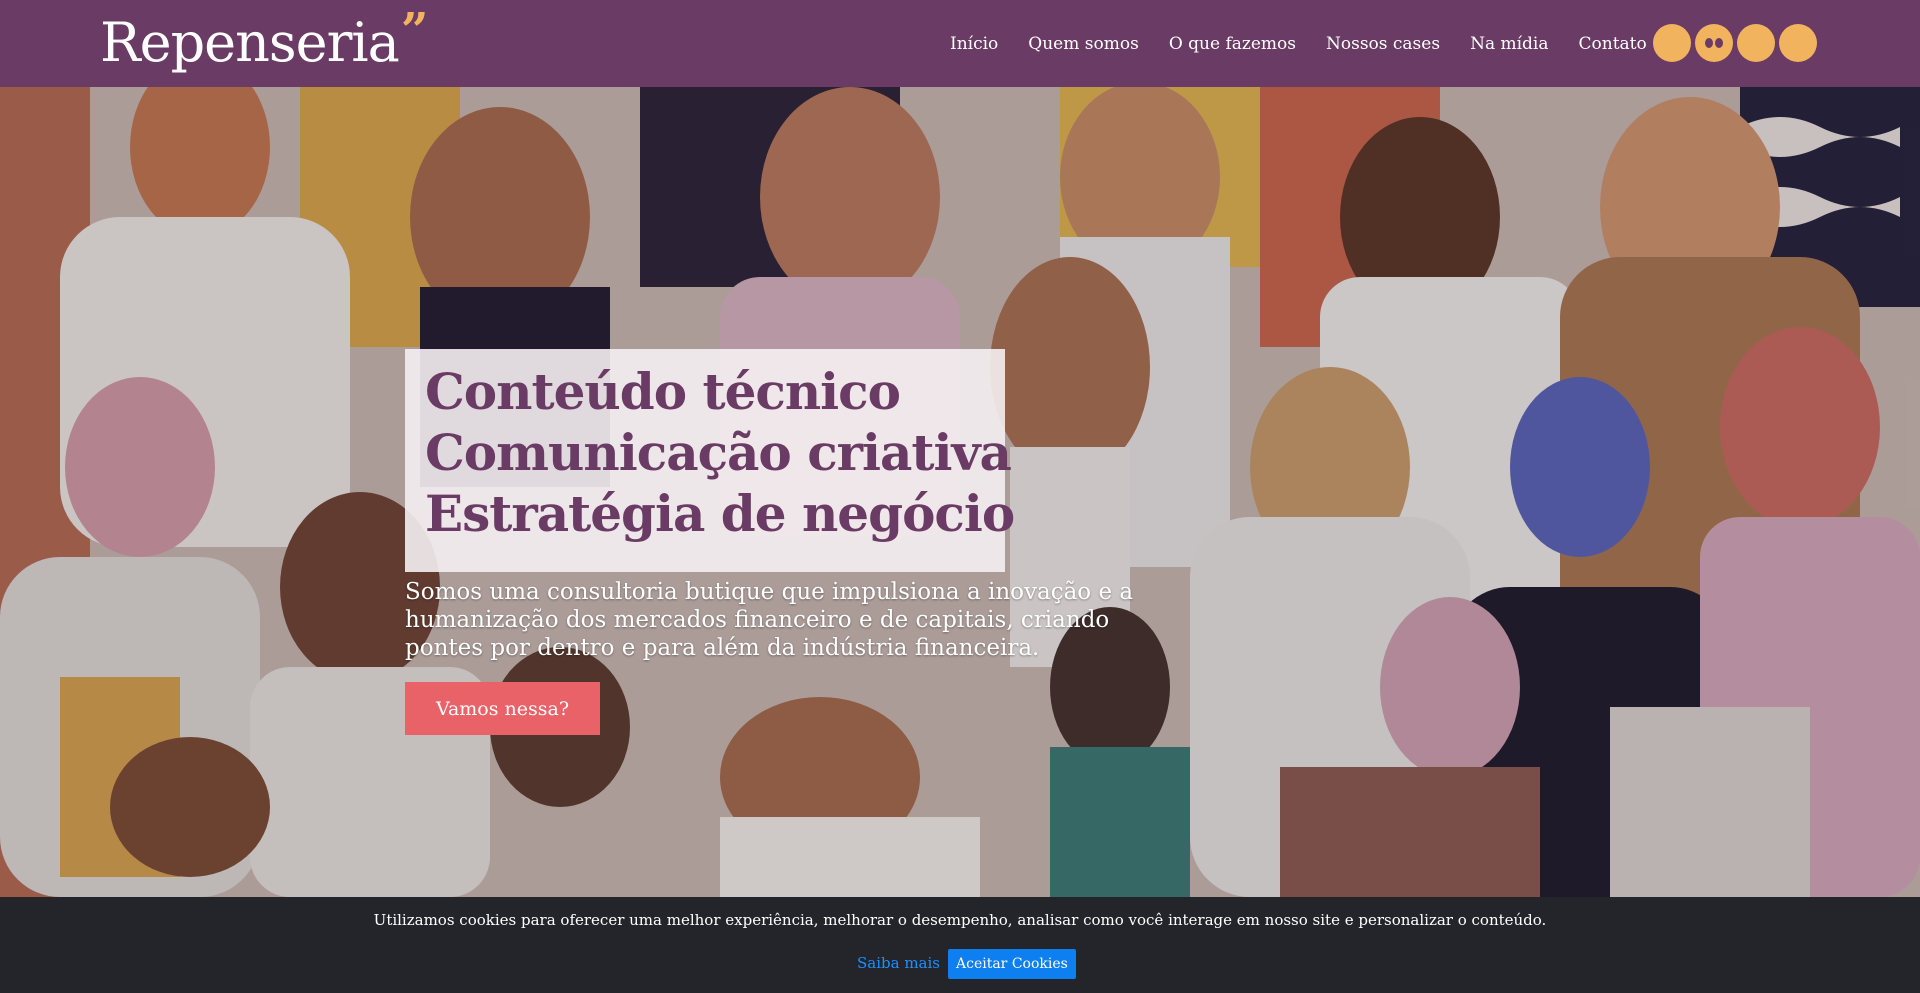 The height and width of the screenshot is (993, 1920). I want to click on headline-line-1: Conteúdo técnico, so click(663, 391).